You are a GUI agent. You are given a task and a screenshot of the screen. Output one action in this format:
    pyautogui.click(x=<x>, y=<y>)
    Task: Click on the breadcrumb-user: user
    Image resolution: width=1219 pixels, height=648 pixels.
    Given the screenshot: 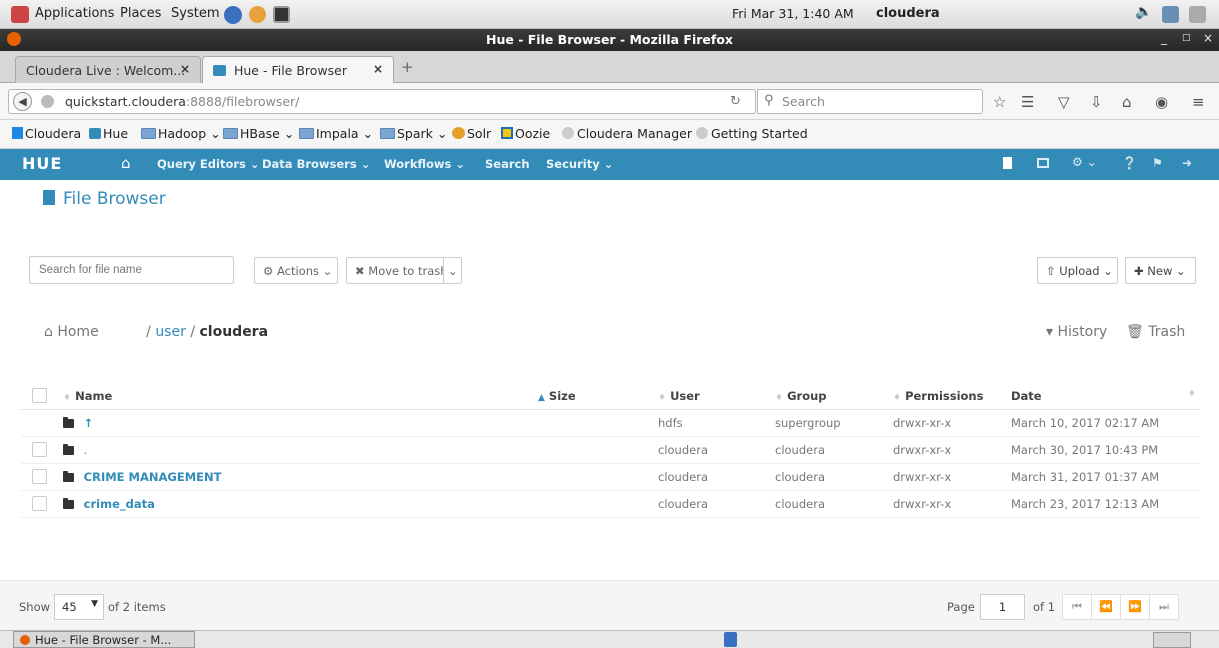 What is the action you would take?
    pyautogui.click(x=170, y=332)
    